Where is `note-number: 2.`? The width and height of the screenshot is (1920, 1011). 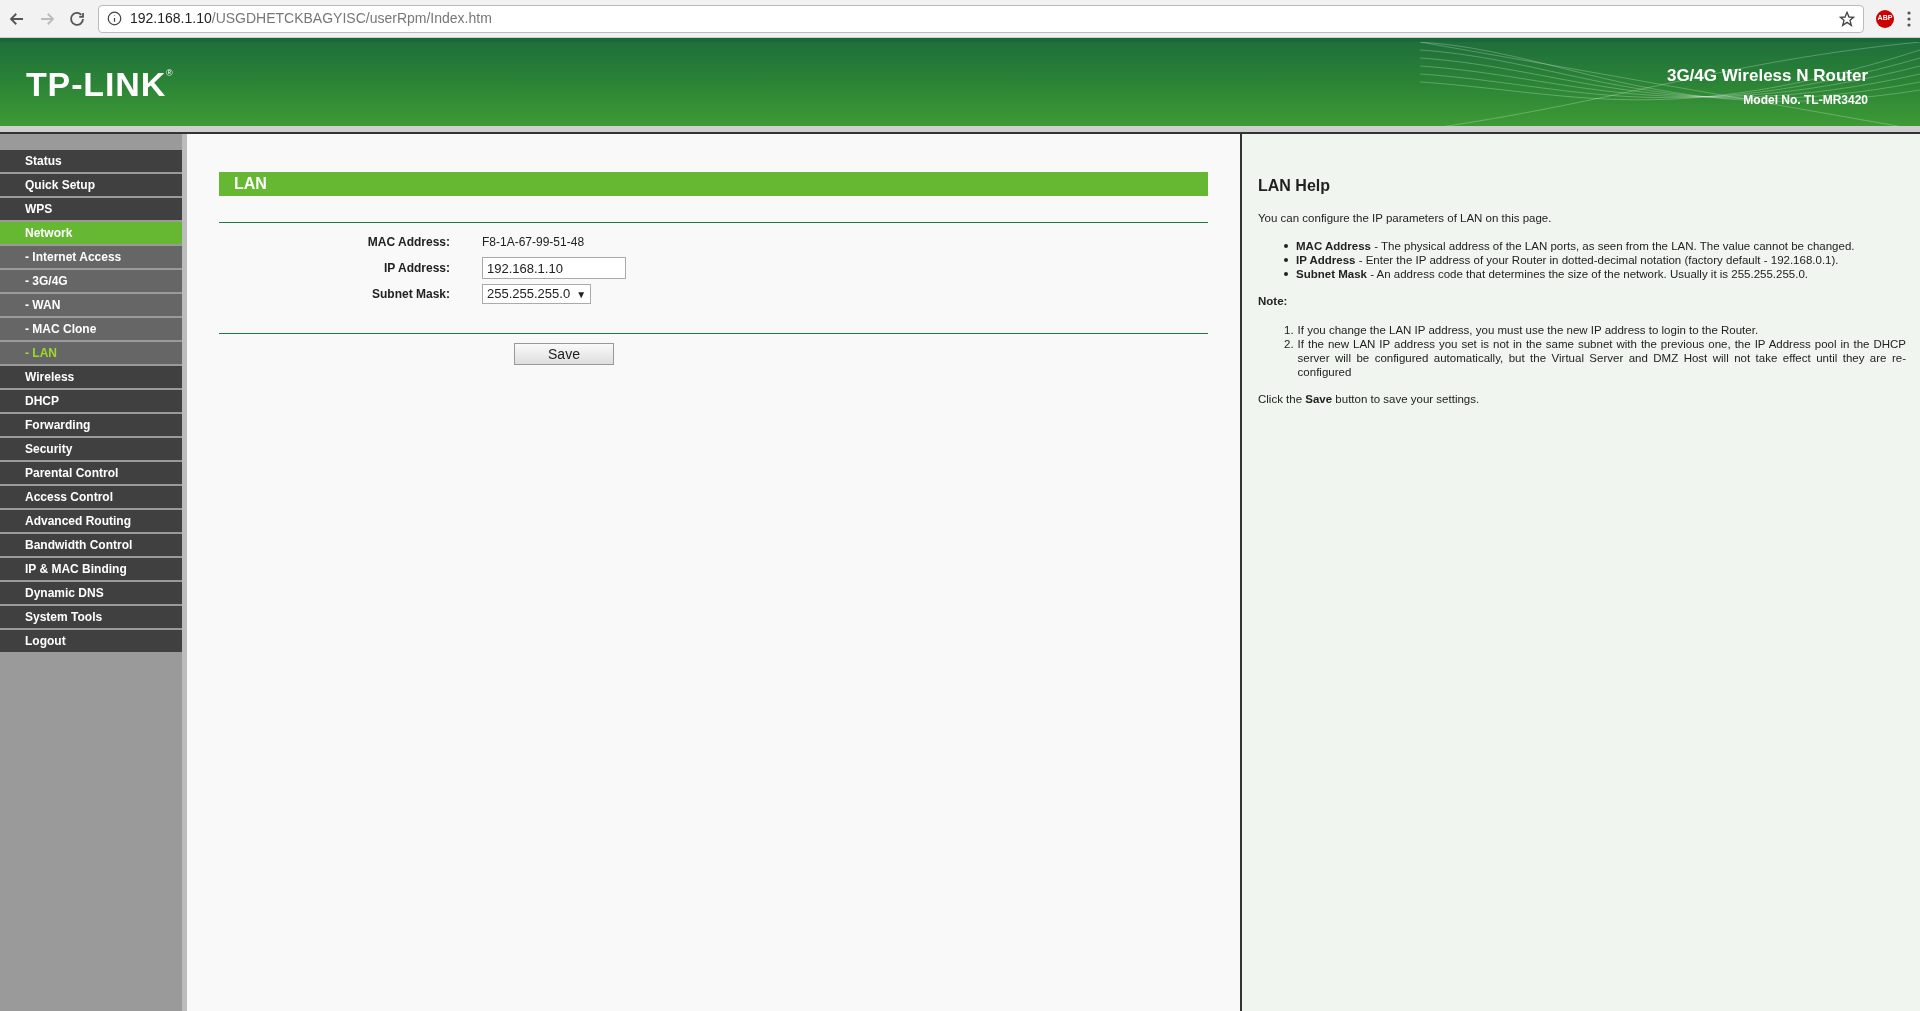 note-number: 2. is located at coordinates (1289, 344).